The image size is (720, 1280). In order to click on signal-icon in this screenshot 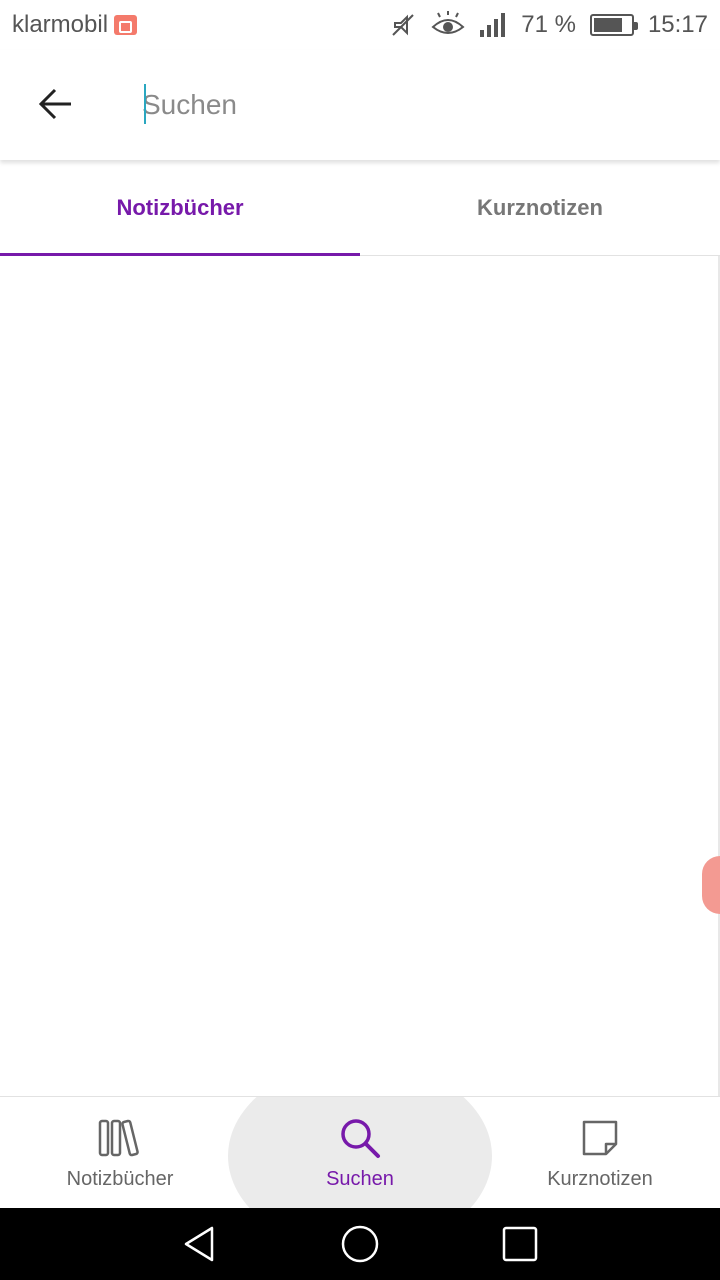, I will do `click(493, 25)`.